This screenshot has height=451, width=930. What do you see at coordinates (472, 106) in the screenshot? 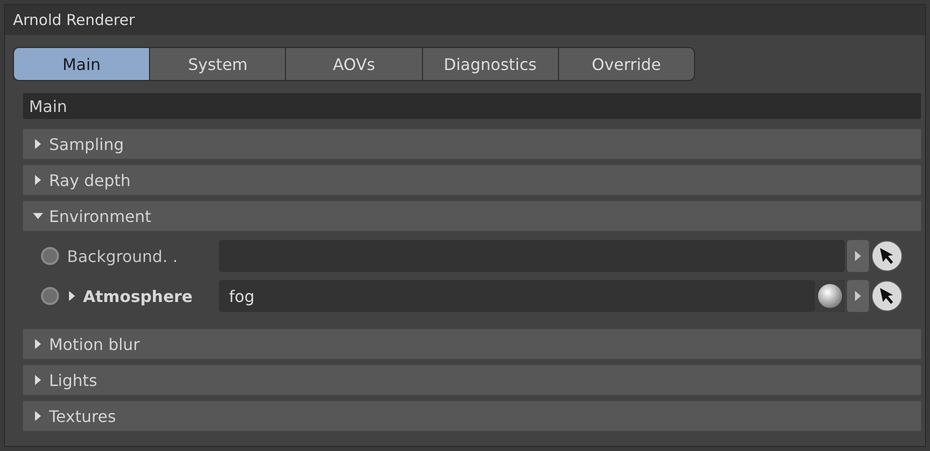
I see `section-header: Main` at bounding box center [472, 106].